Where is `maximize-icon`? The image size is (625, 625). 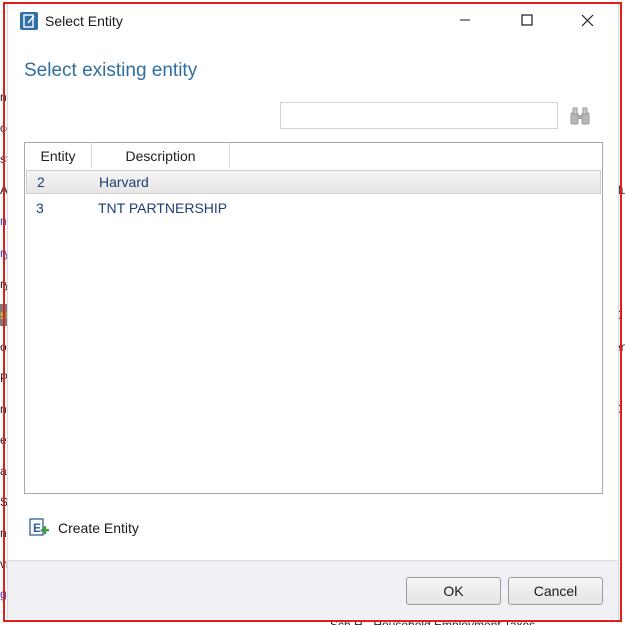
maximize-icon is located at coordinates (527, 20).